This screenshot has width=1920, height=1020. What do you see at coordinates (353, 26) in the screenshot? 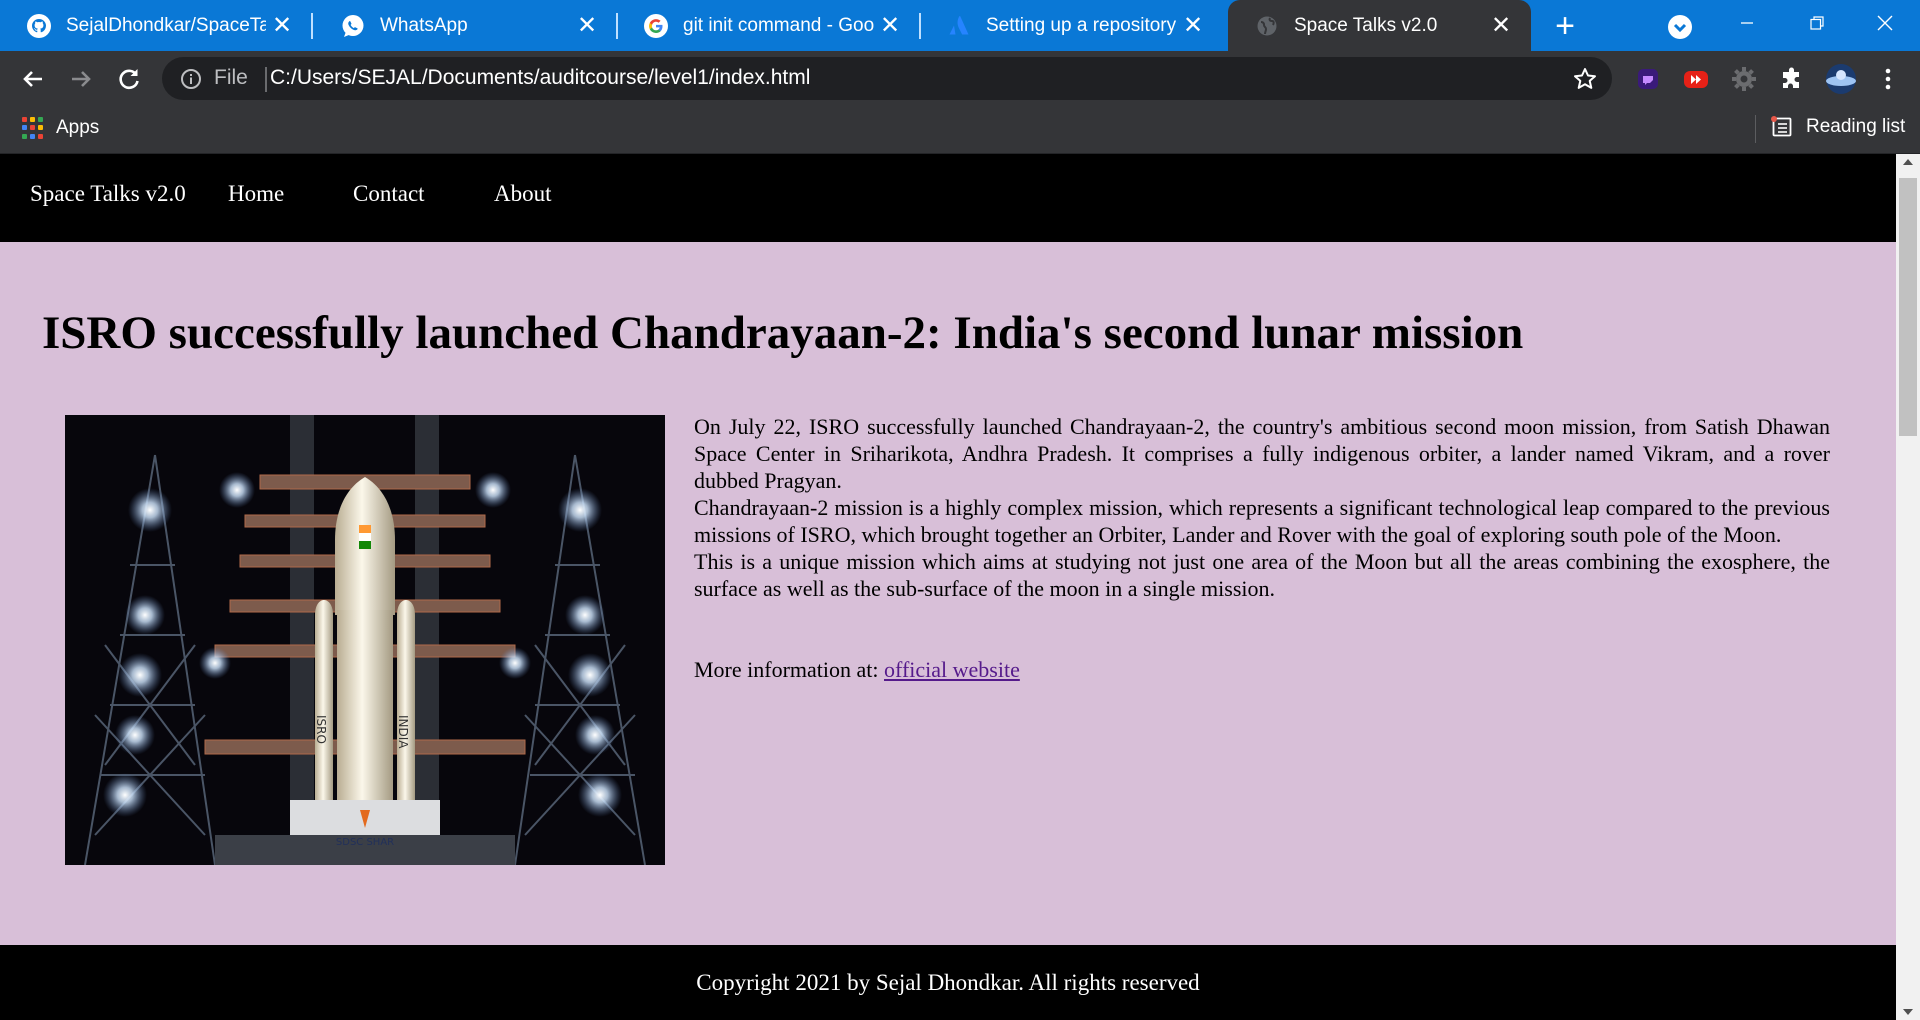
I see `whatsapp-icon` at bounding box center [353, 26].